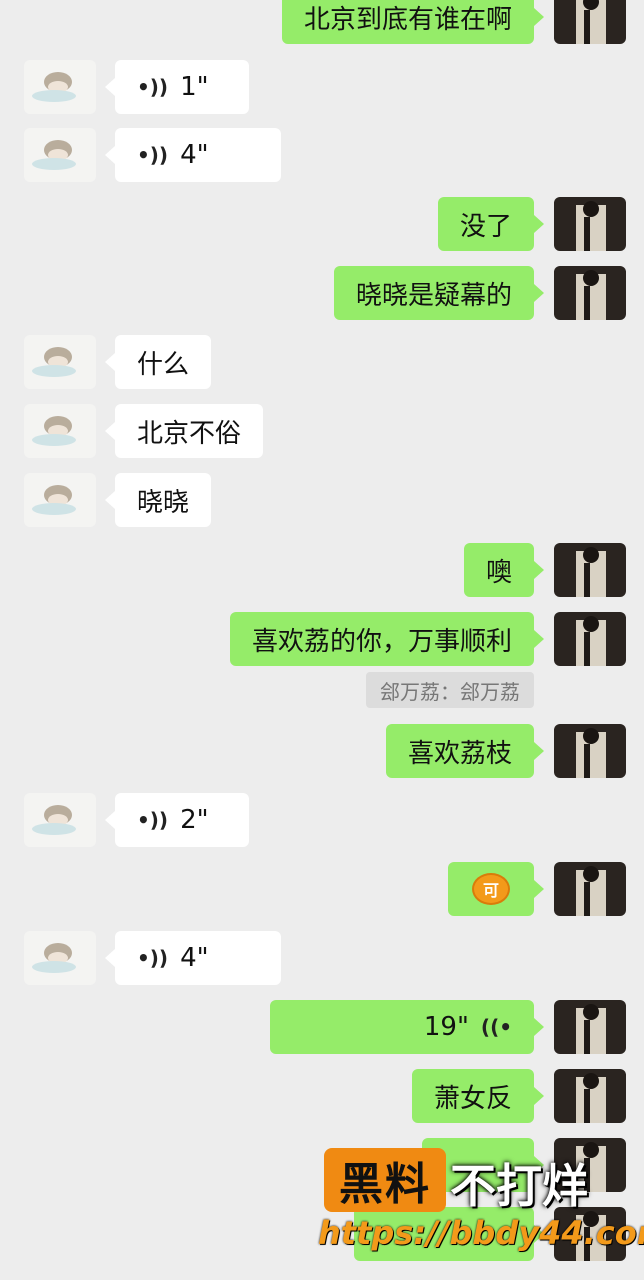  I want to click on voice-duration: 19", so click(446, 1027).